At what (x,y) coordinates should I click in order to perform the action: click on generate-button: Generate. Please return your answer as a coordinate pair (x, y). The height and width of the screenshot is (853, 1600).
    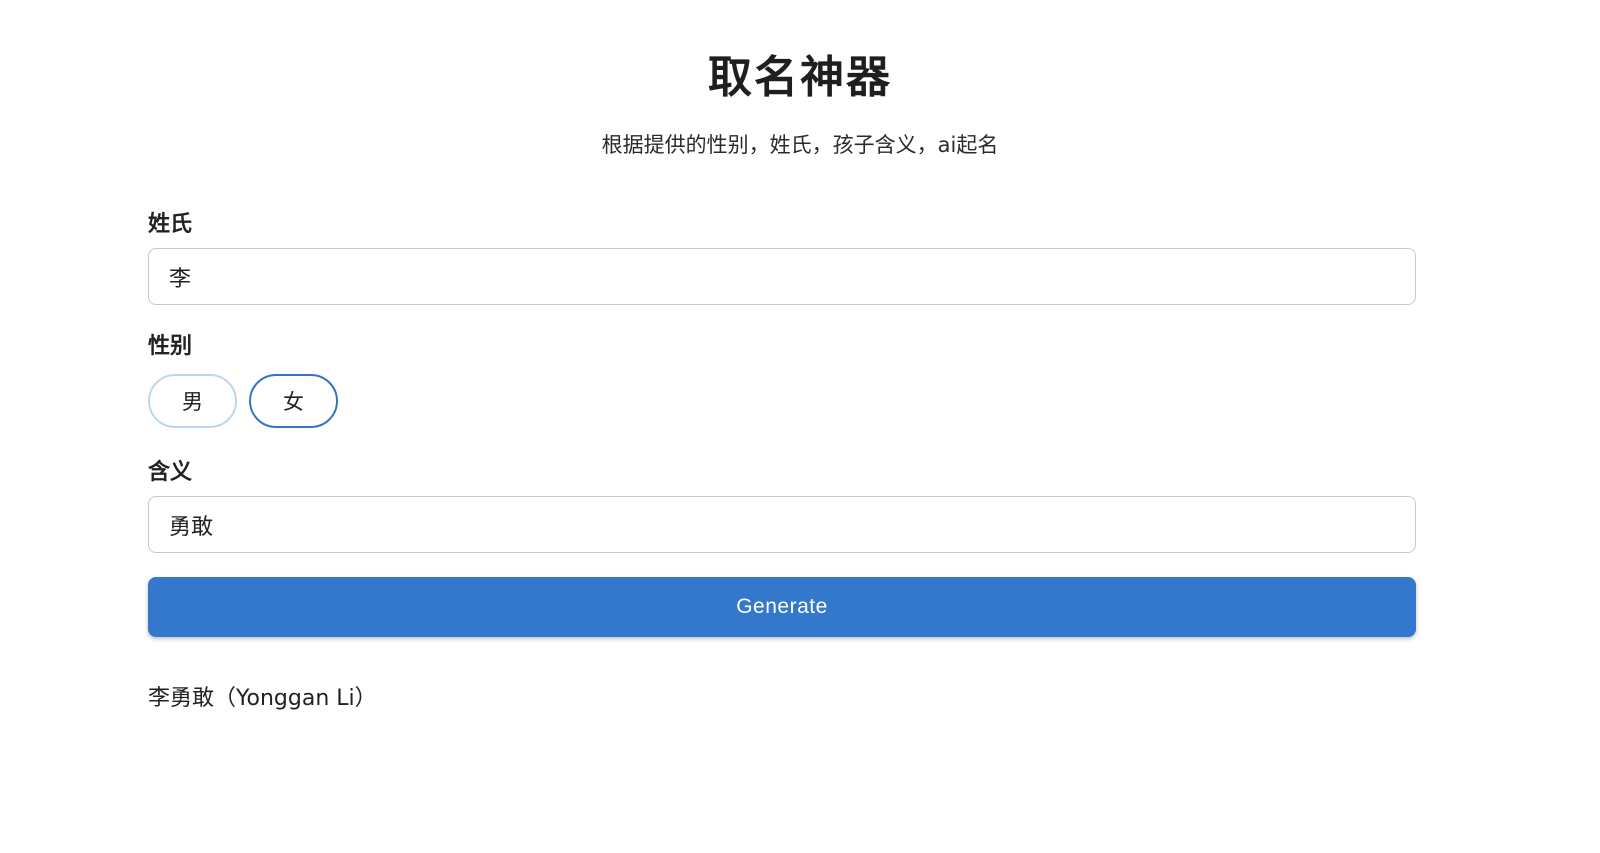
    Looking at the image, I should click on (782, 607).